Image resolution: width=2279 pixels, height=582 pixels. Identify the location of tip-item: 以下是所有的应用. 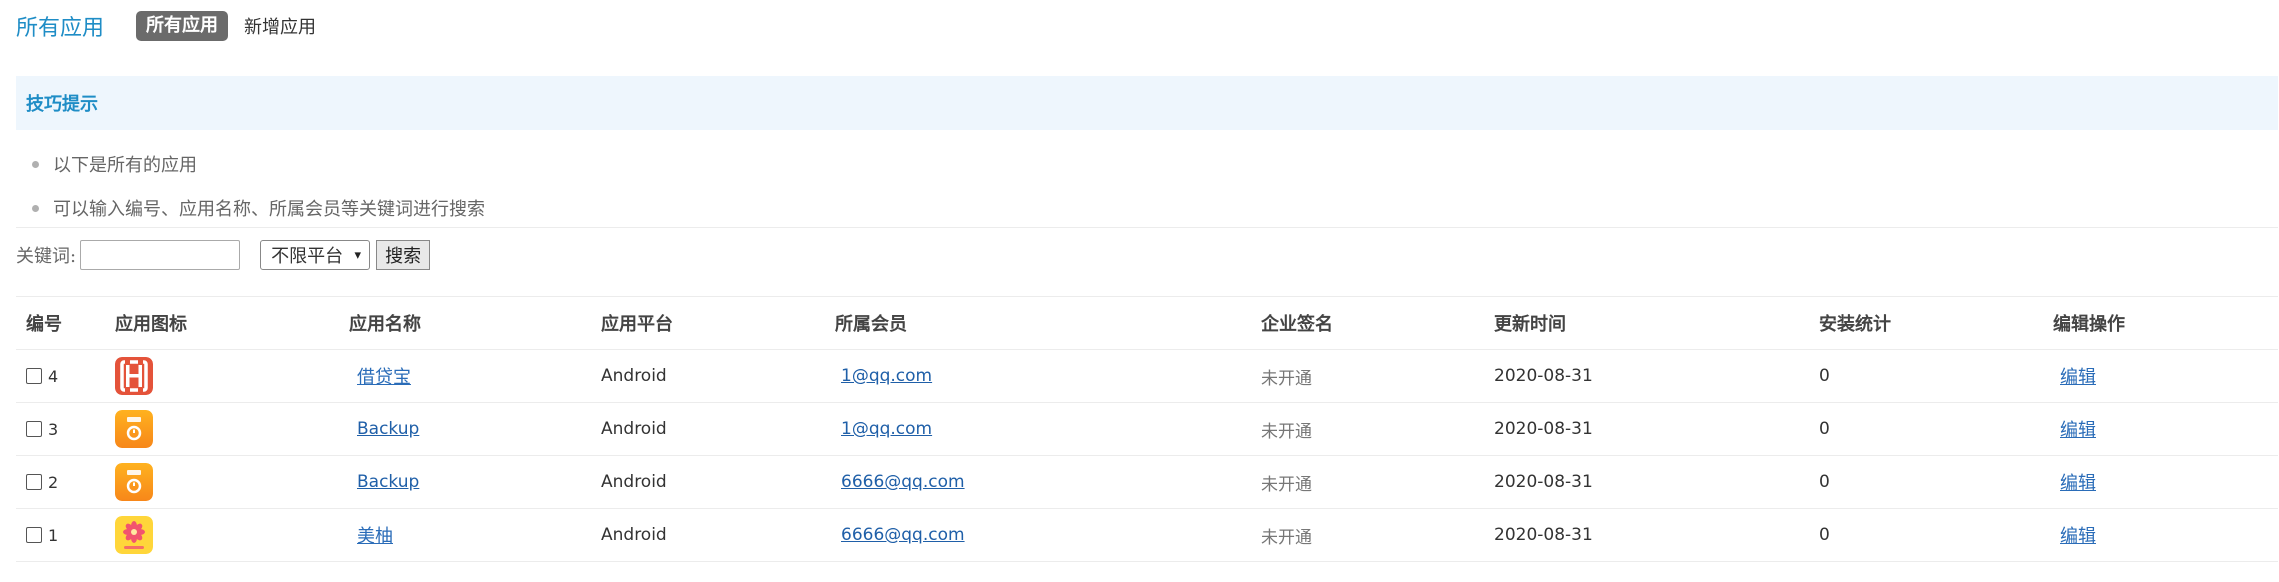
(1147, 164).